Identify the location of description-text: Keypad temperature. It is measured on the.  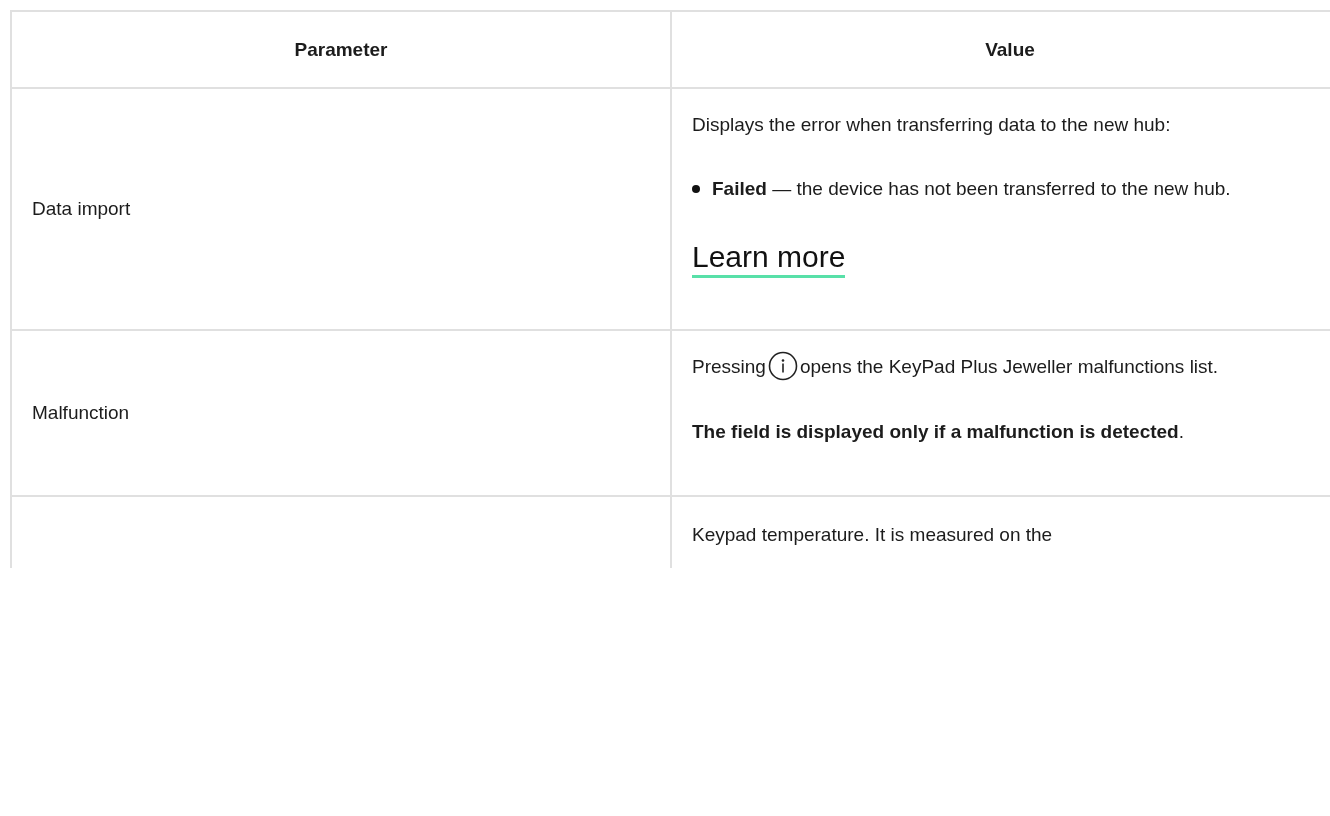
(873, 535).